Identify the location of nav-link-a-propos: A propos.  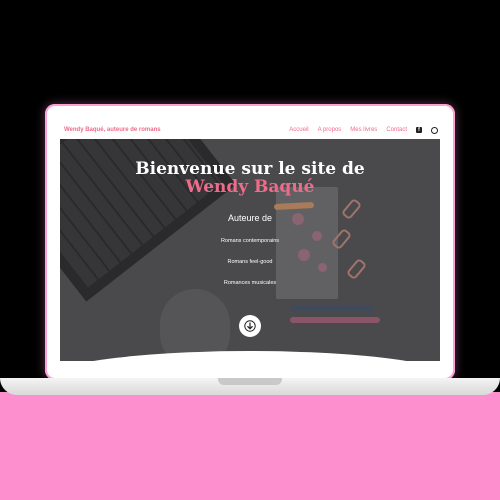
(330, 130).